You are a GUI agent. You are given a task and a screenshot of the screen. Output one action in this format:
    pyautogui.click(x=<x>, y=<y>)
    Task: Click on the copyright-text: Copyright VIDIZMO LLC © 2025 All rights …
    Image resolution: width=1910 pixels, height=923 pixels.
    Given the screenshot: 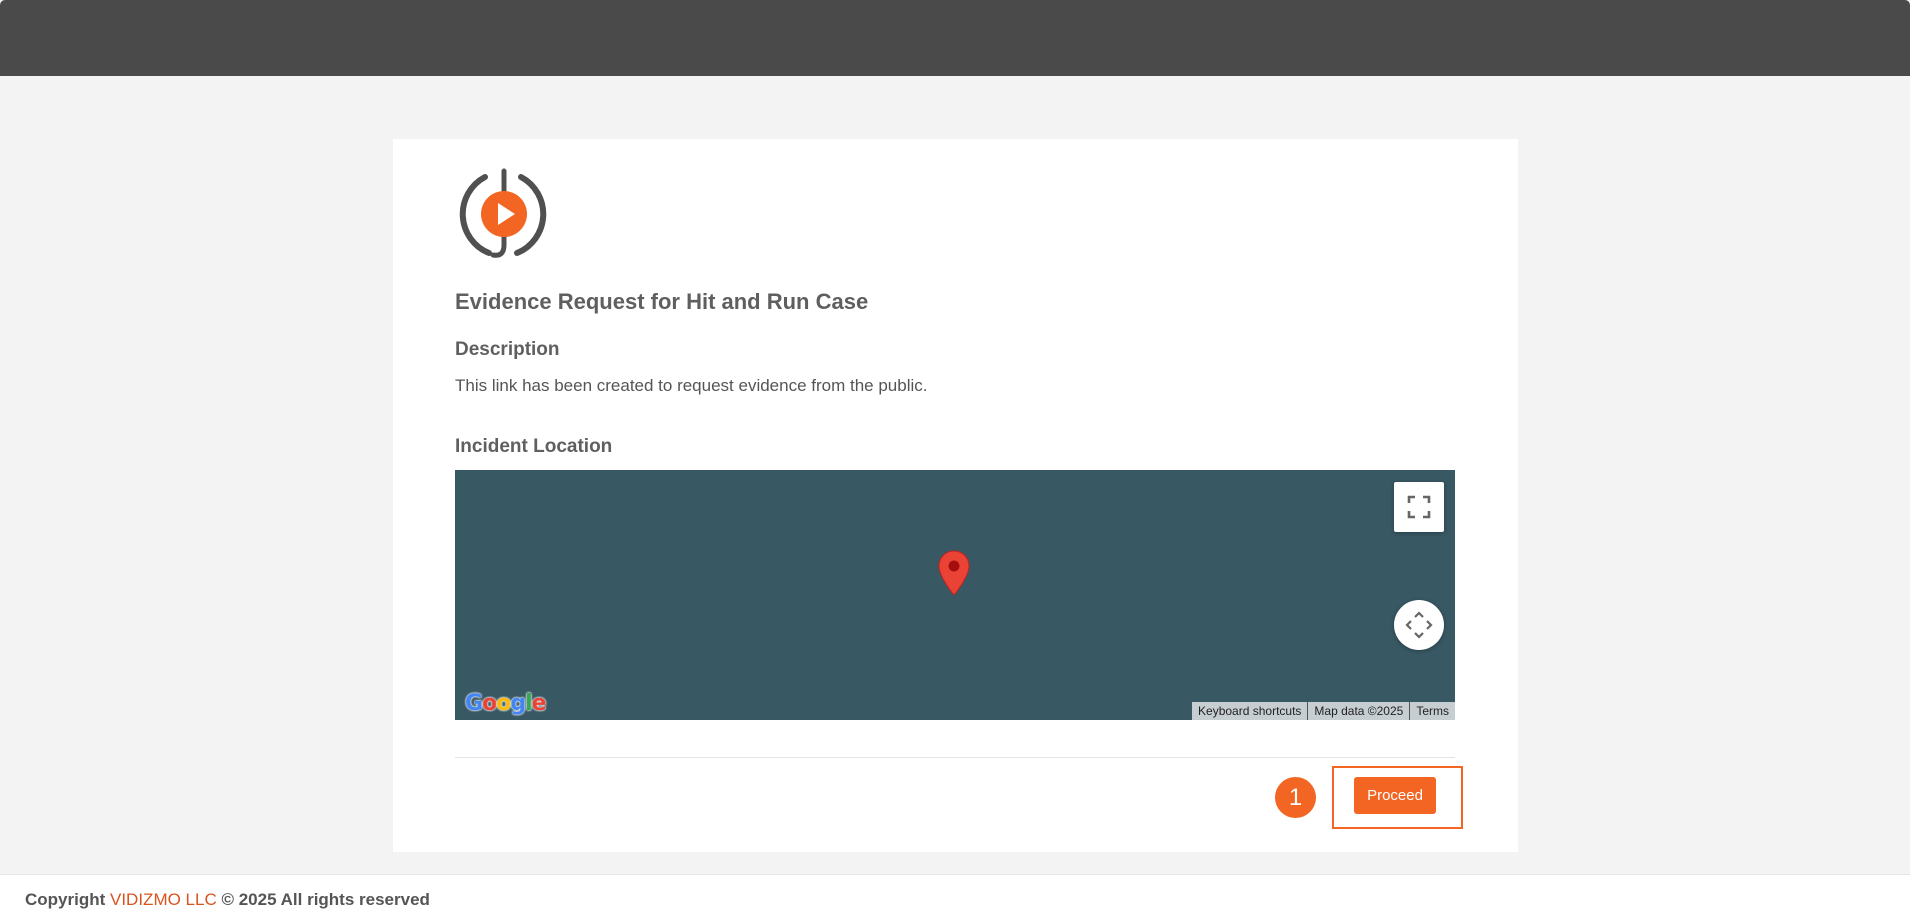 What is the action you would take?
    pyautogui.click(x=227, y=900)
    